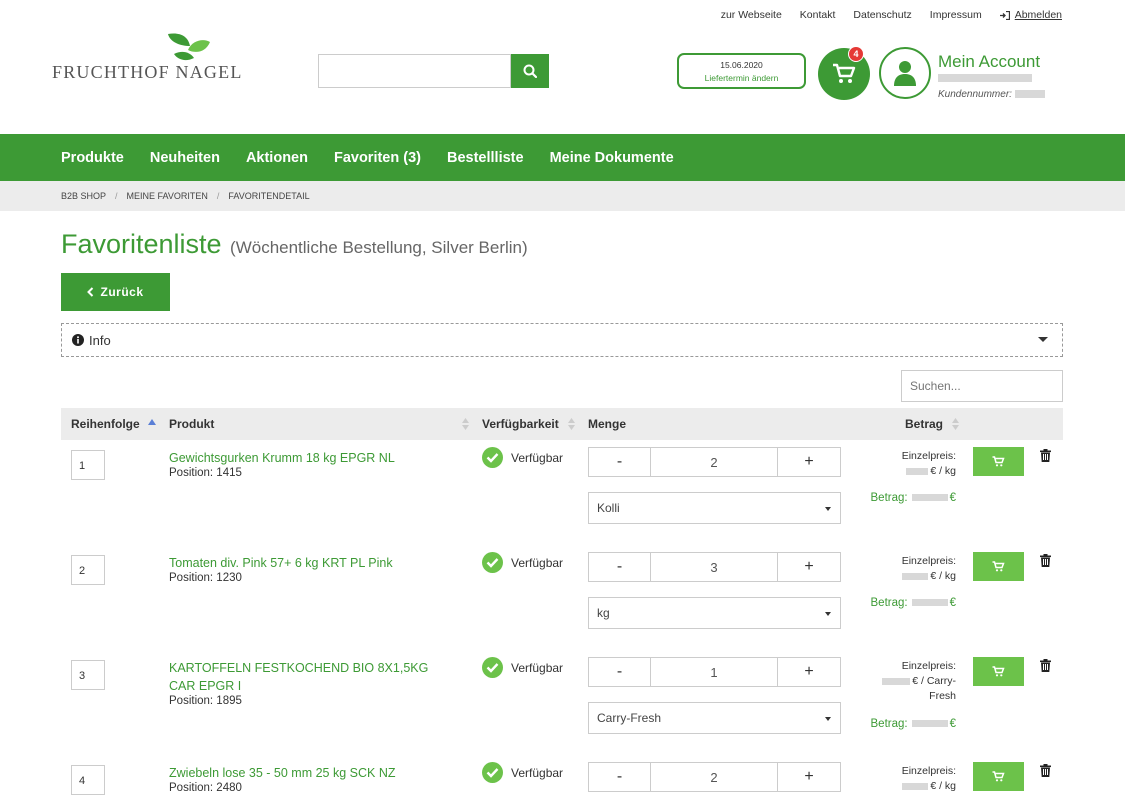 This screenshot has height=800, width=1125. Describe the element at coordinates (608, 508) in the screenshot. I see `unit-select-value: Kolli` at that location.